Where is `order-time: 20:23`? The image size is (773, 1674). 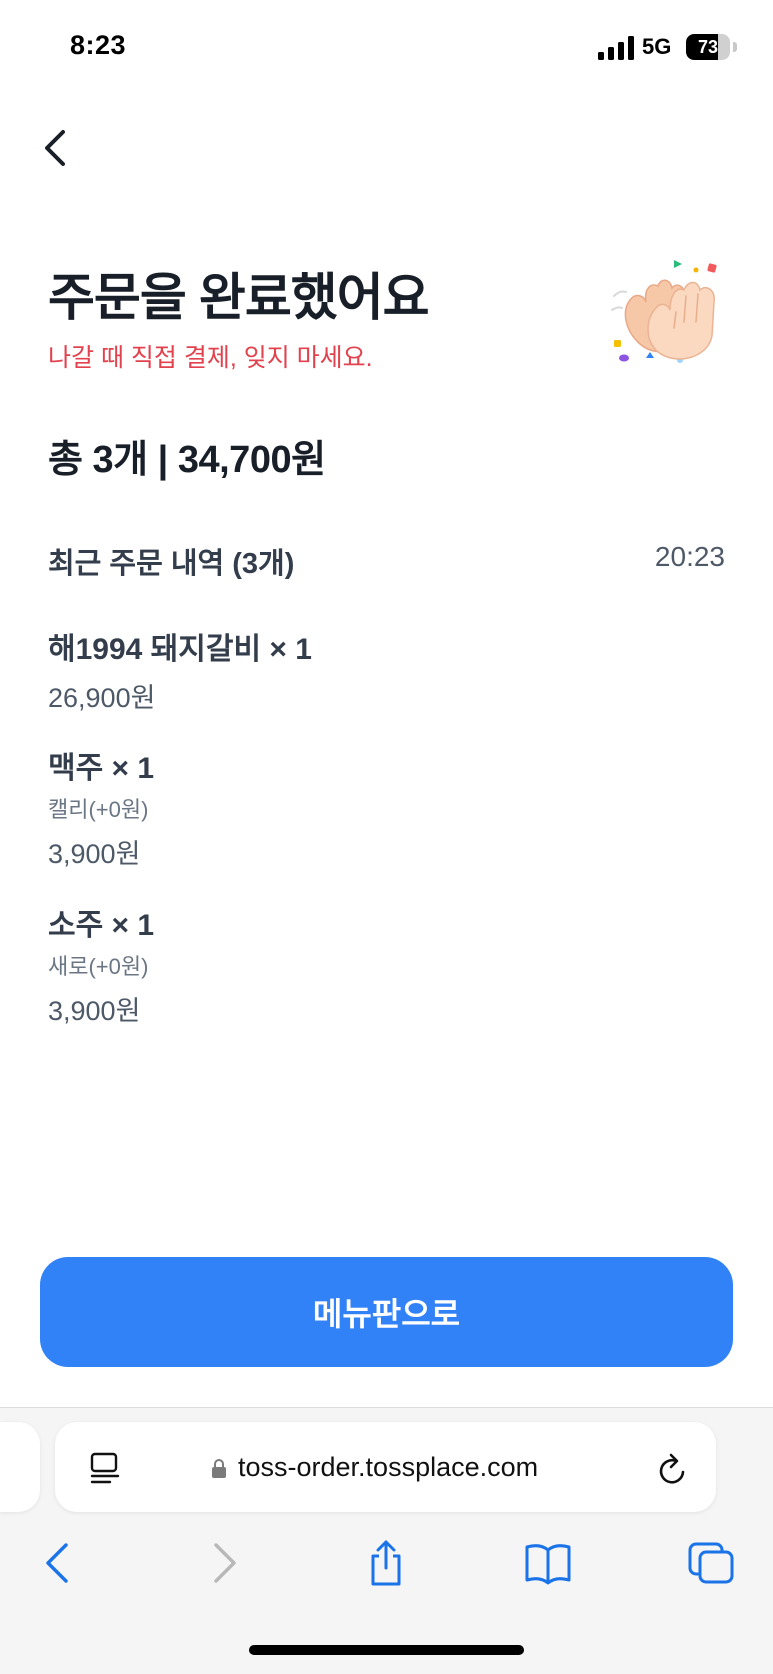
order-time: 20:23 is located at coordinates (689, 556).